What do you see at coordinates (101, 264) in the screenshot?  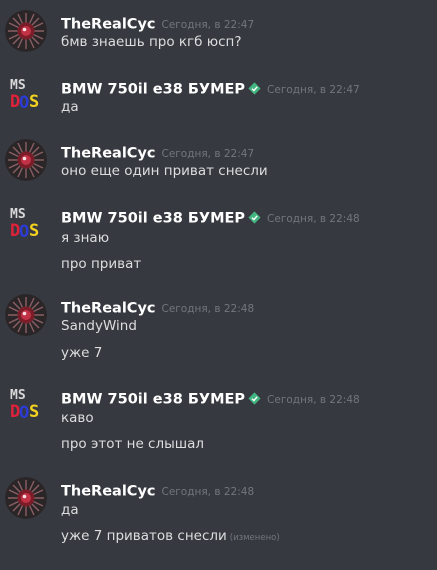 I see `message-text: про приват` at bounding box center [101, 264].